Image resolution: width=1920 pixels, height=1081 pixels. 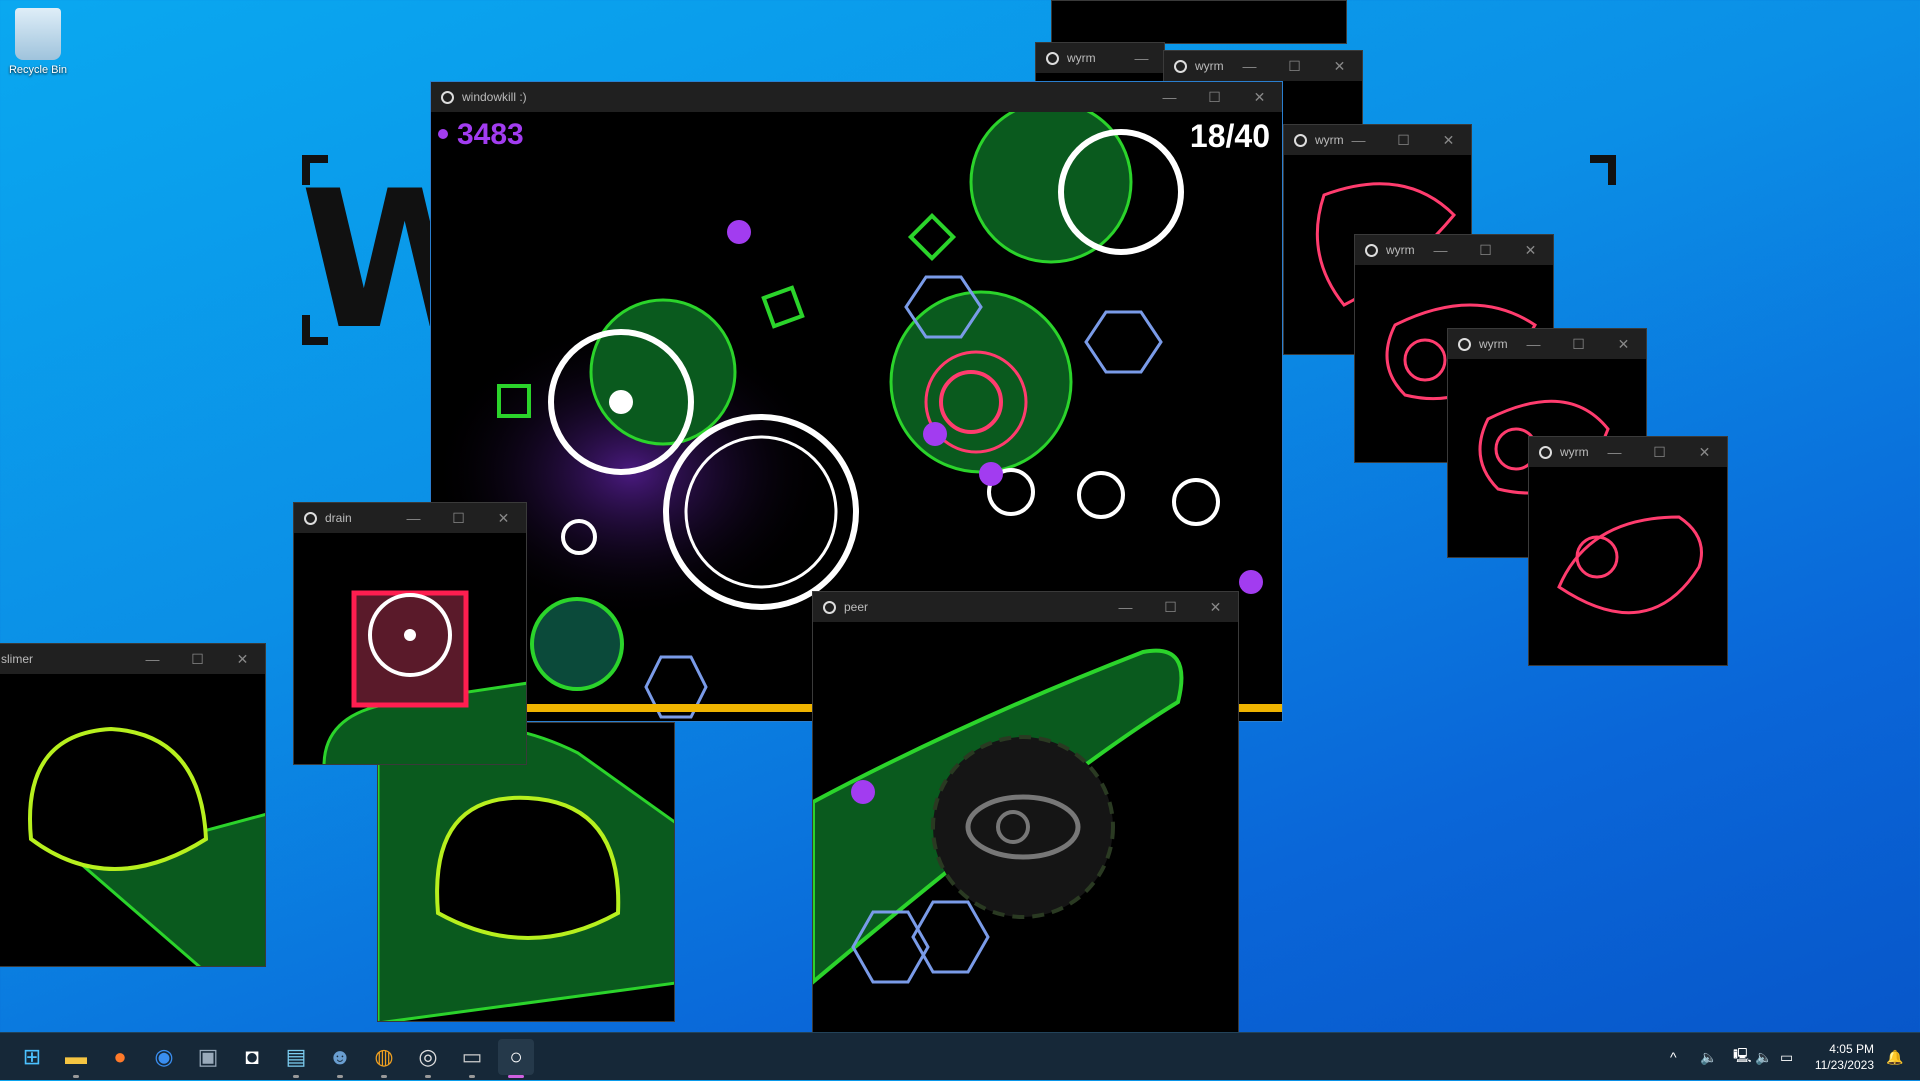 What do you see at coordinates (428, 1058) in the screenshot?
I see `obs-icon: ◎` at bounding box center [428, 1058].